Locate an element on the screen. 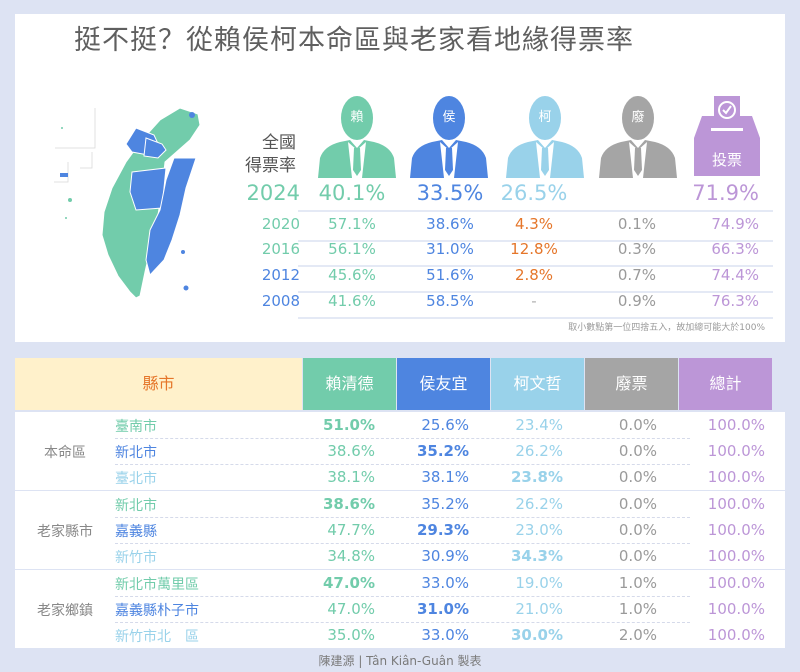  year: 2012 is located at coordinates (280, 275).